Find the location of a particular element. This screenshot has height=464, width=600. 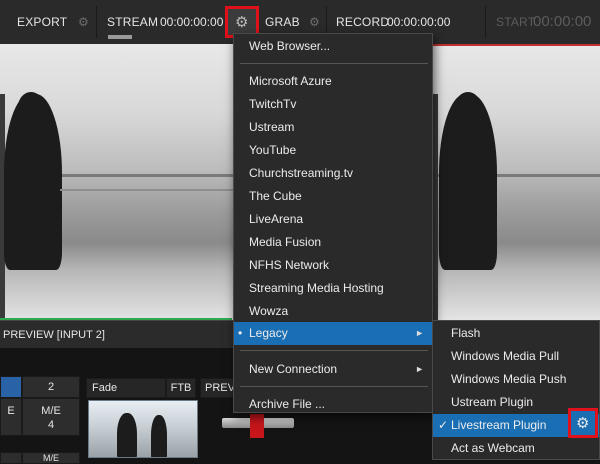

preview-label: PREVIEW [INPUT 2] is located at coordinates (54, 335).